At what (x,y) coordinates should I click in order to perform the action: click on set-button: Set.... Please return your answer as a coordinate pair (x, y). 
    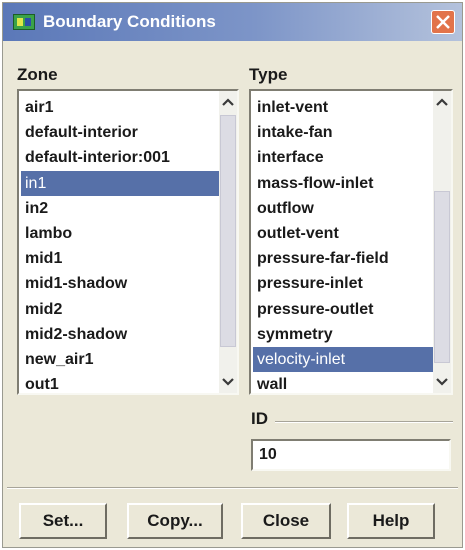
    Looking at the image, I should click on (63, 521).